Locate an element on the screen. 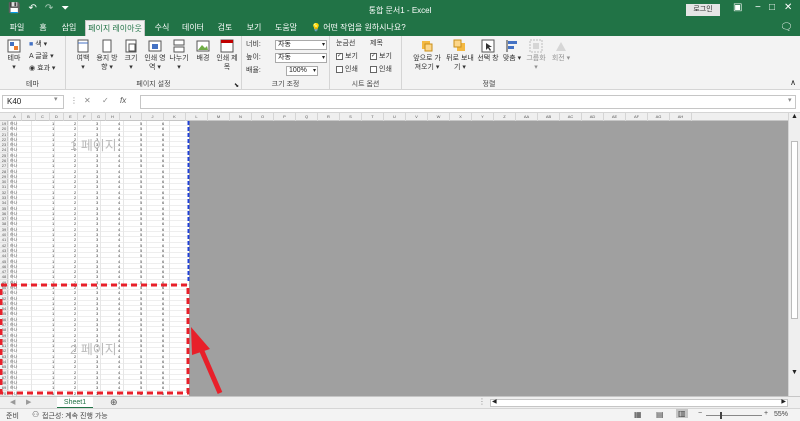 Image resolution: width=800 pixels, height=421 pixels. height-select: 자동 is located at coordinates (301, 58).